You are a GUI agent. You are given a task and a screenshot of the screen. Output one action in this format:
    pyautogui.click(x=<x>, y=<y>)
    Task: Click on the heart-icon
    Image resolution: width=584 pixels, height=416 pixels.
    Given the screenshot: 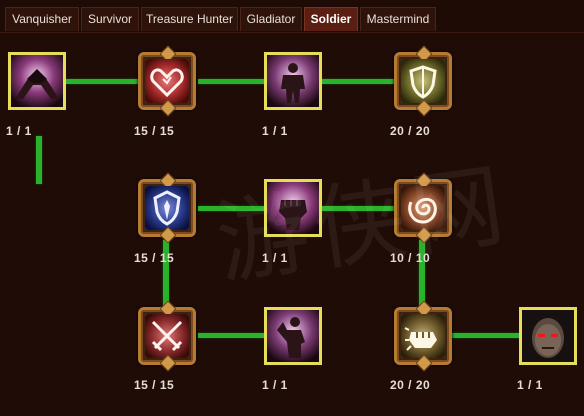 What is the action you would take?
    pyautogui.click(x=167, y=81)
    